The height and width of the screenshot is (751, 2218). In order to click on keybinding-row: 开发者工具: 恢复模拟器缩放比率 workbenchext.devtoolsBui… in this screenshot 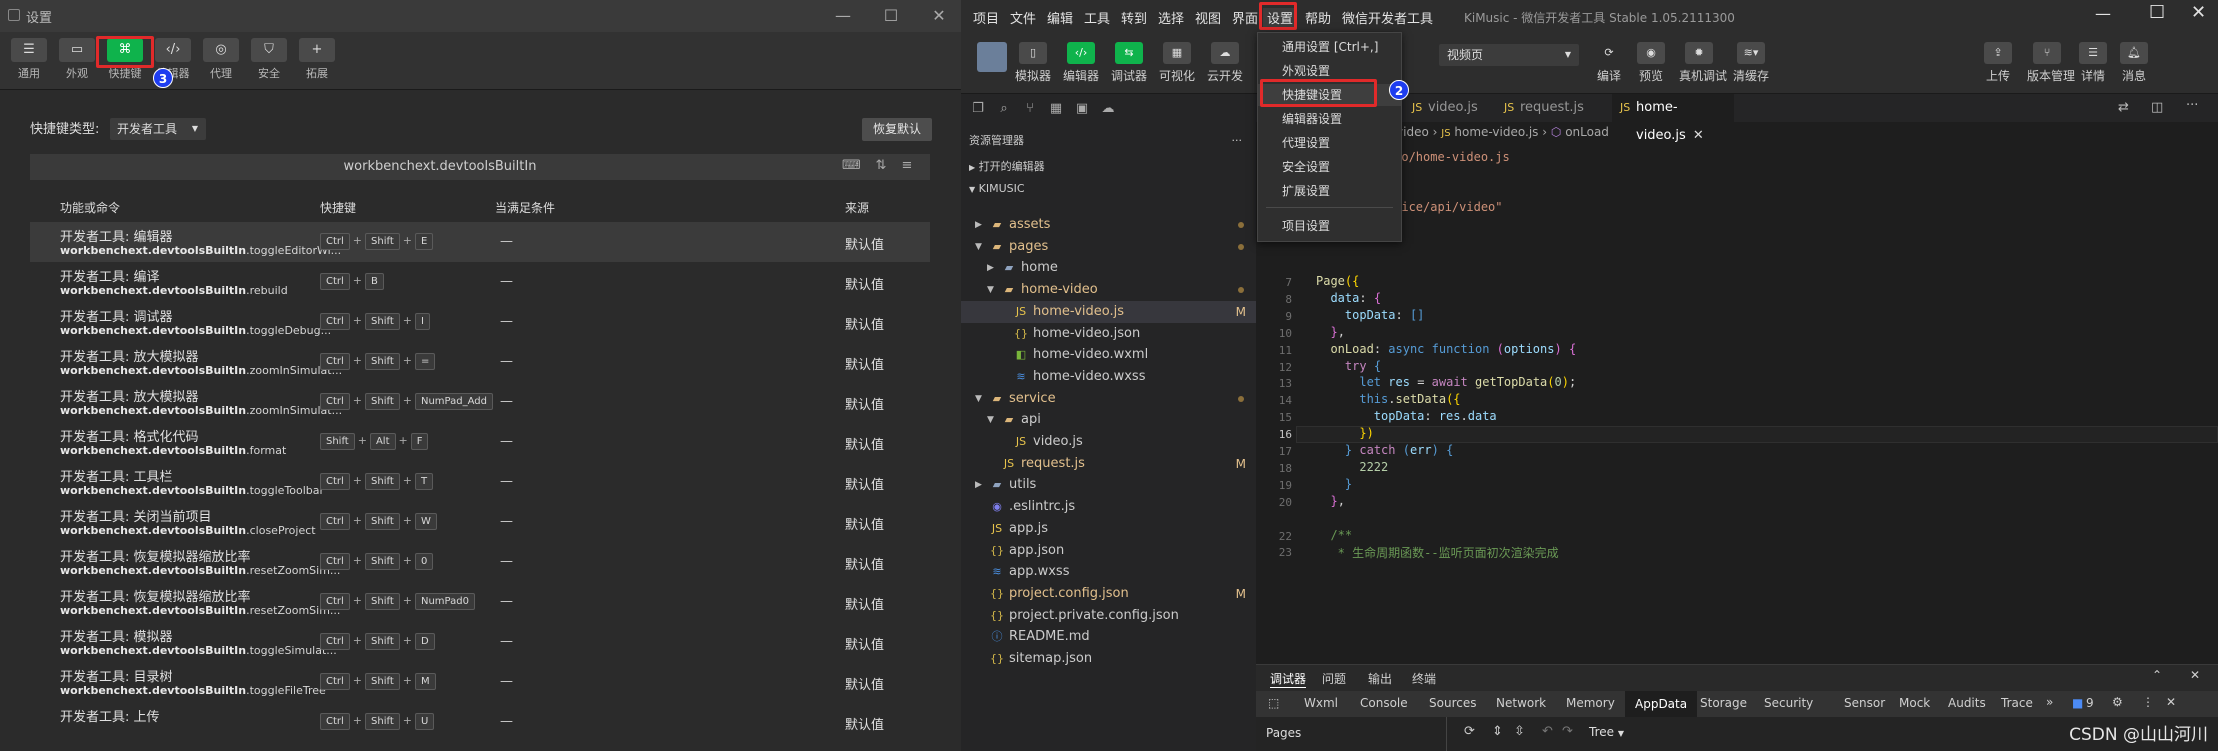, I will do `click(480, 562)`.